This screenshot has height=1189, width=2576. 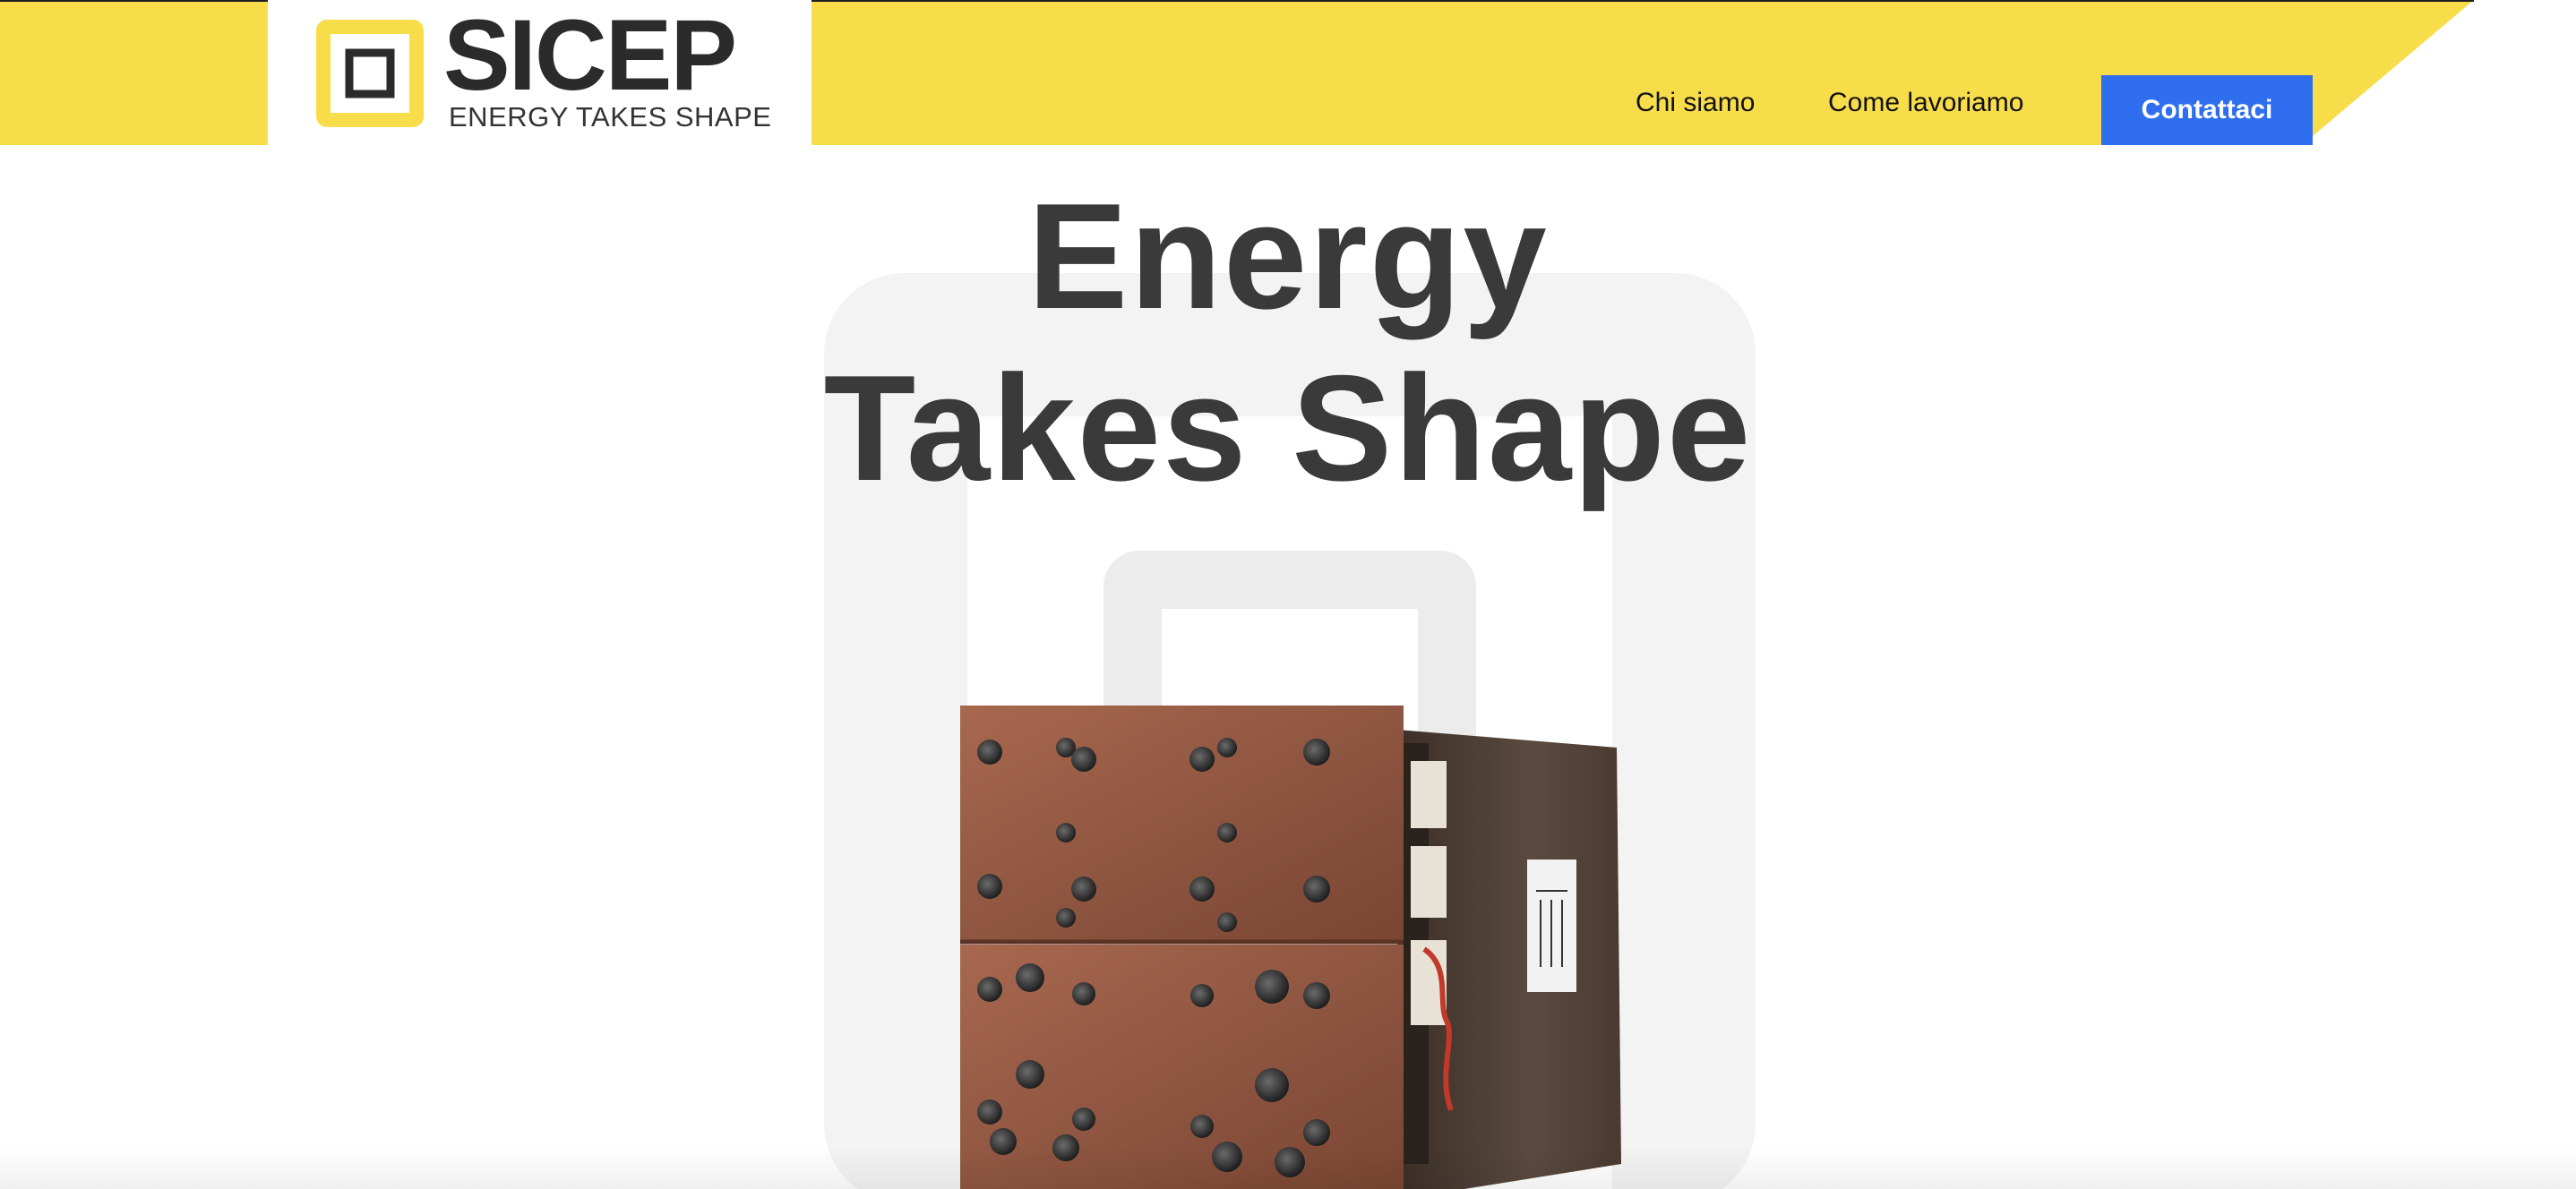 What do you see at coordinates (2207, 110) in the screenshot?
I see `contact-button: Contattaci` at bounding box center [2207, 110].